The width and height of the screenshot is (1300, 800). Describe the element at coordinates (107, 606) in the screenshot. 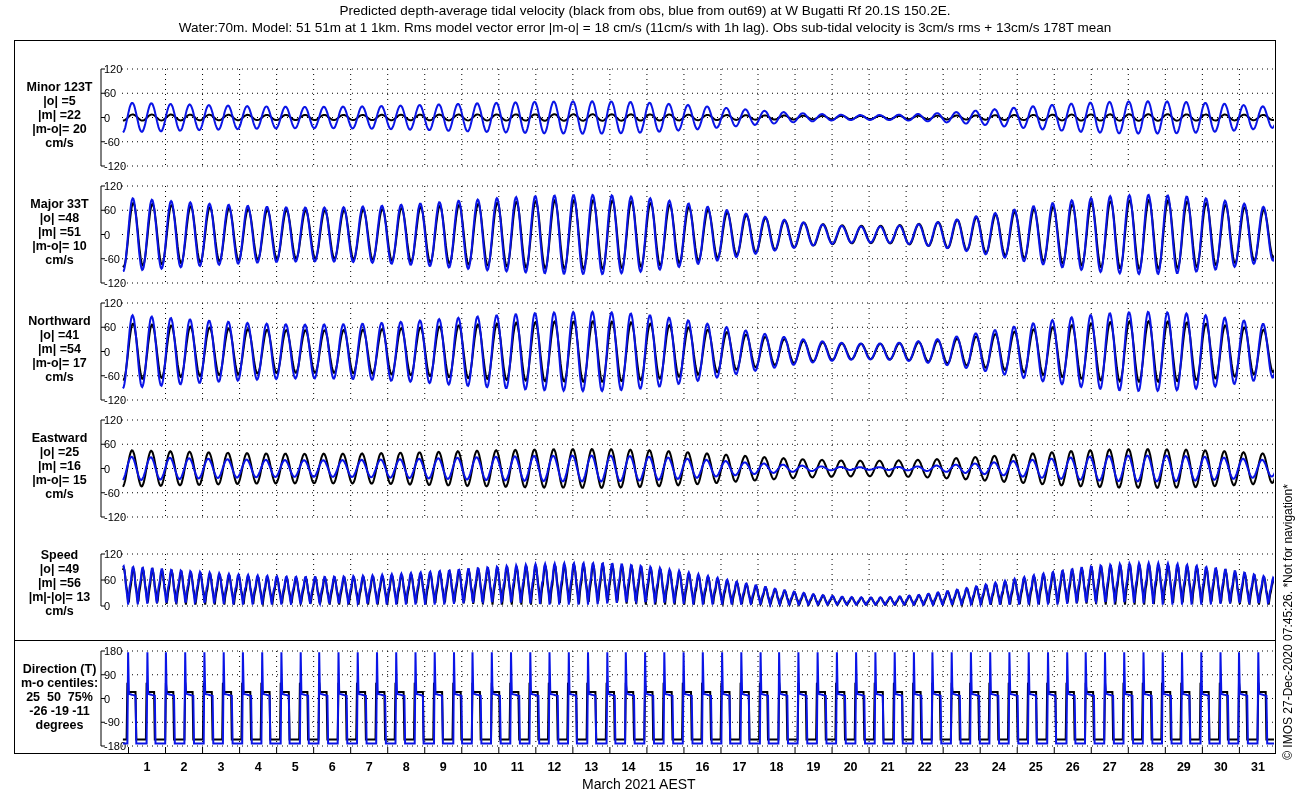

I see `y-tick-label: 0` at that location.